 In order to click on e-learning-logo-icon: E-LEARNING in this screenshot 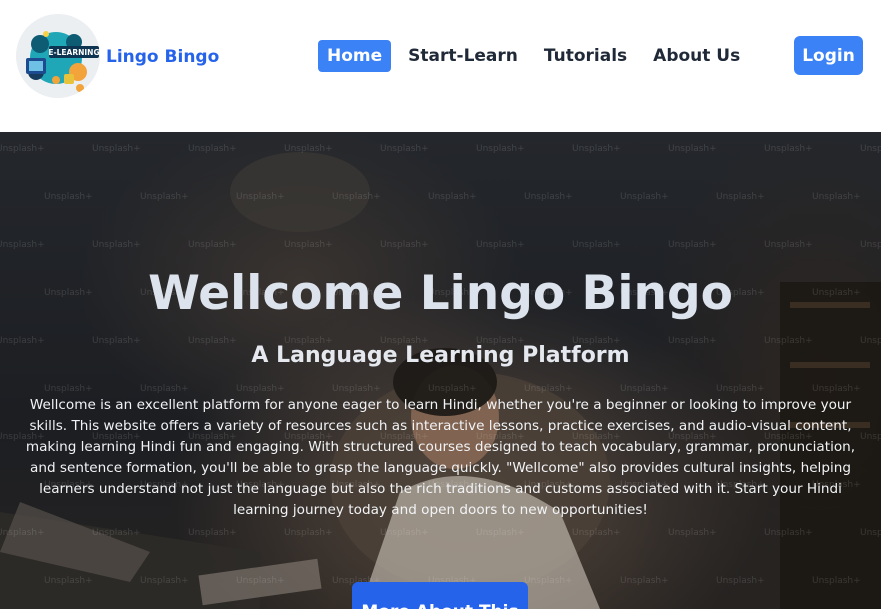, I will do `click(58, 56)`.